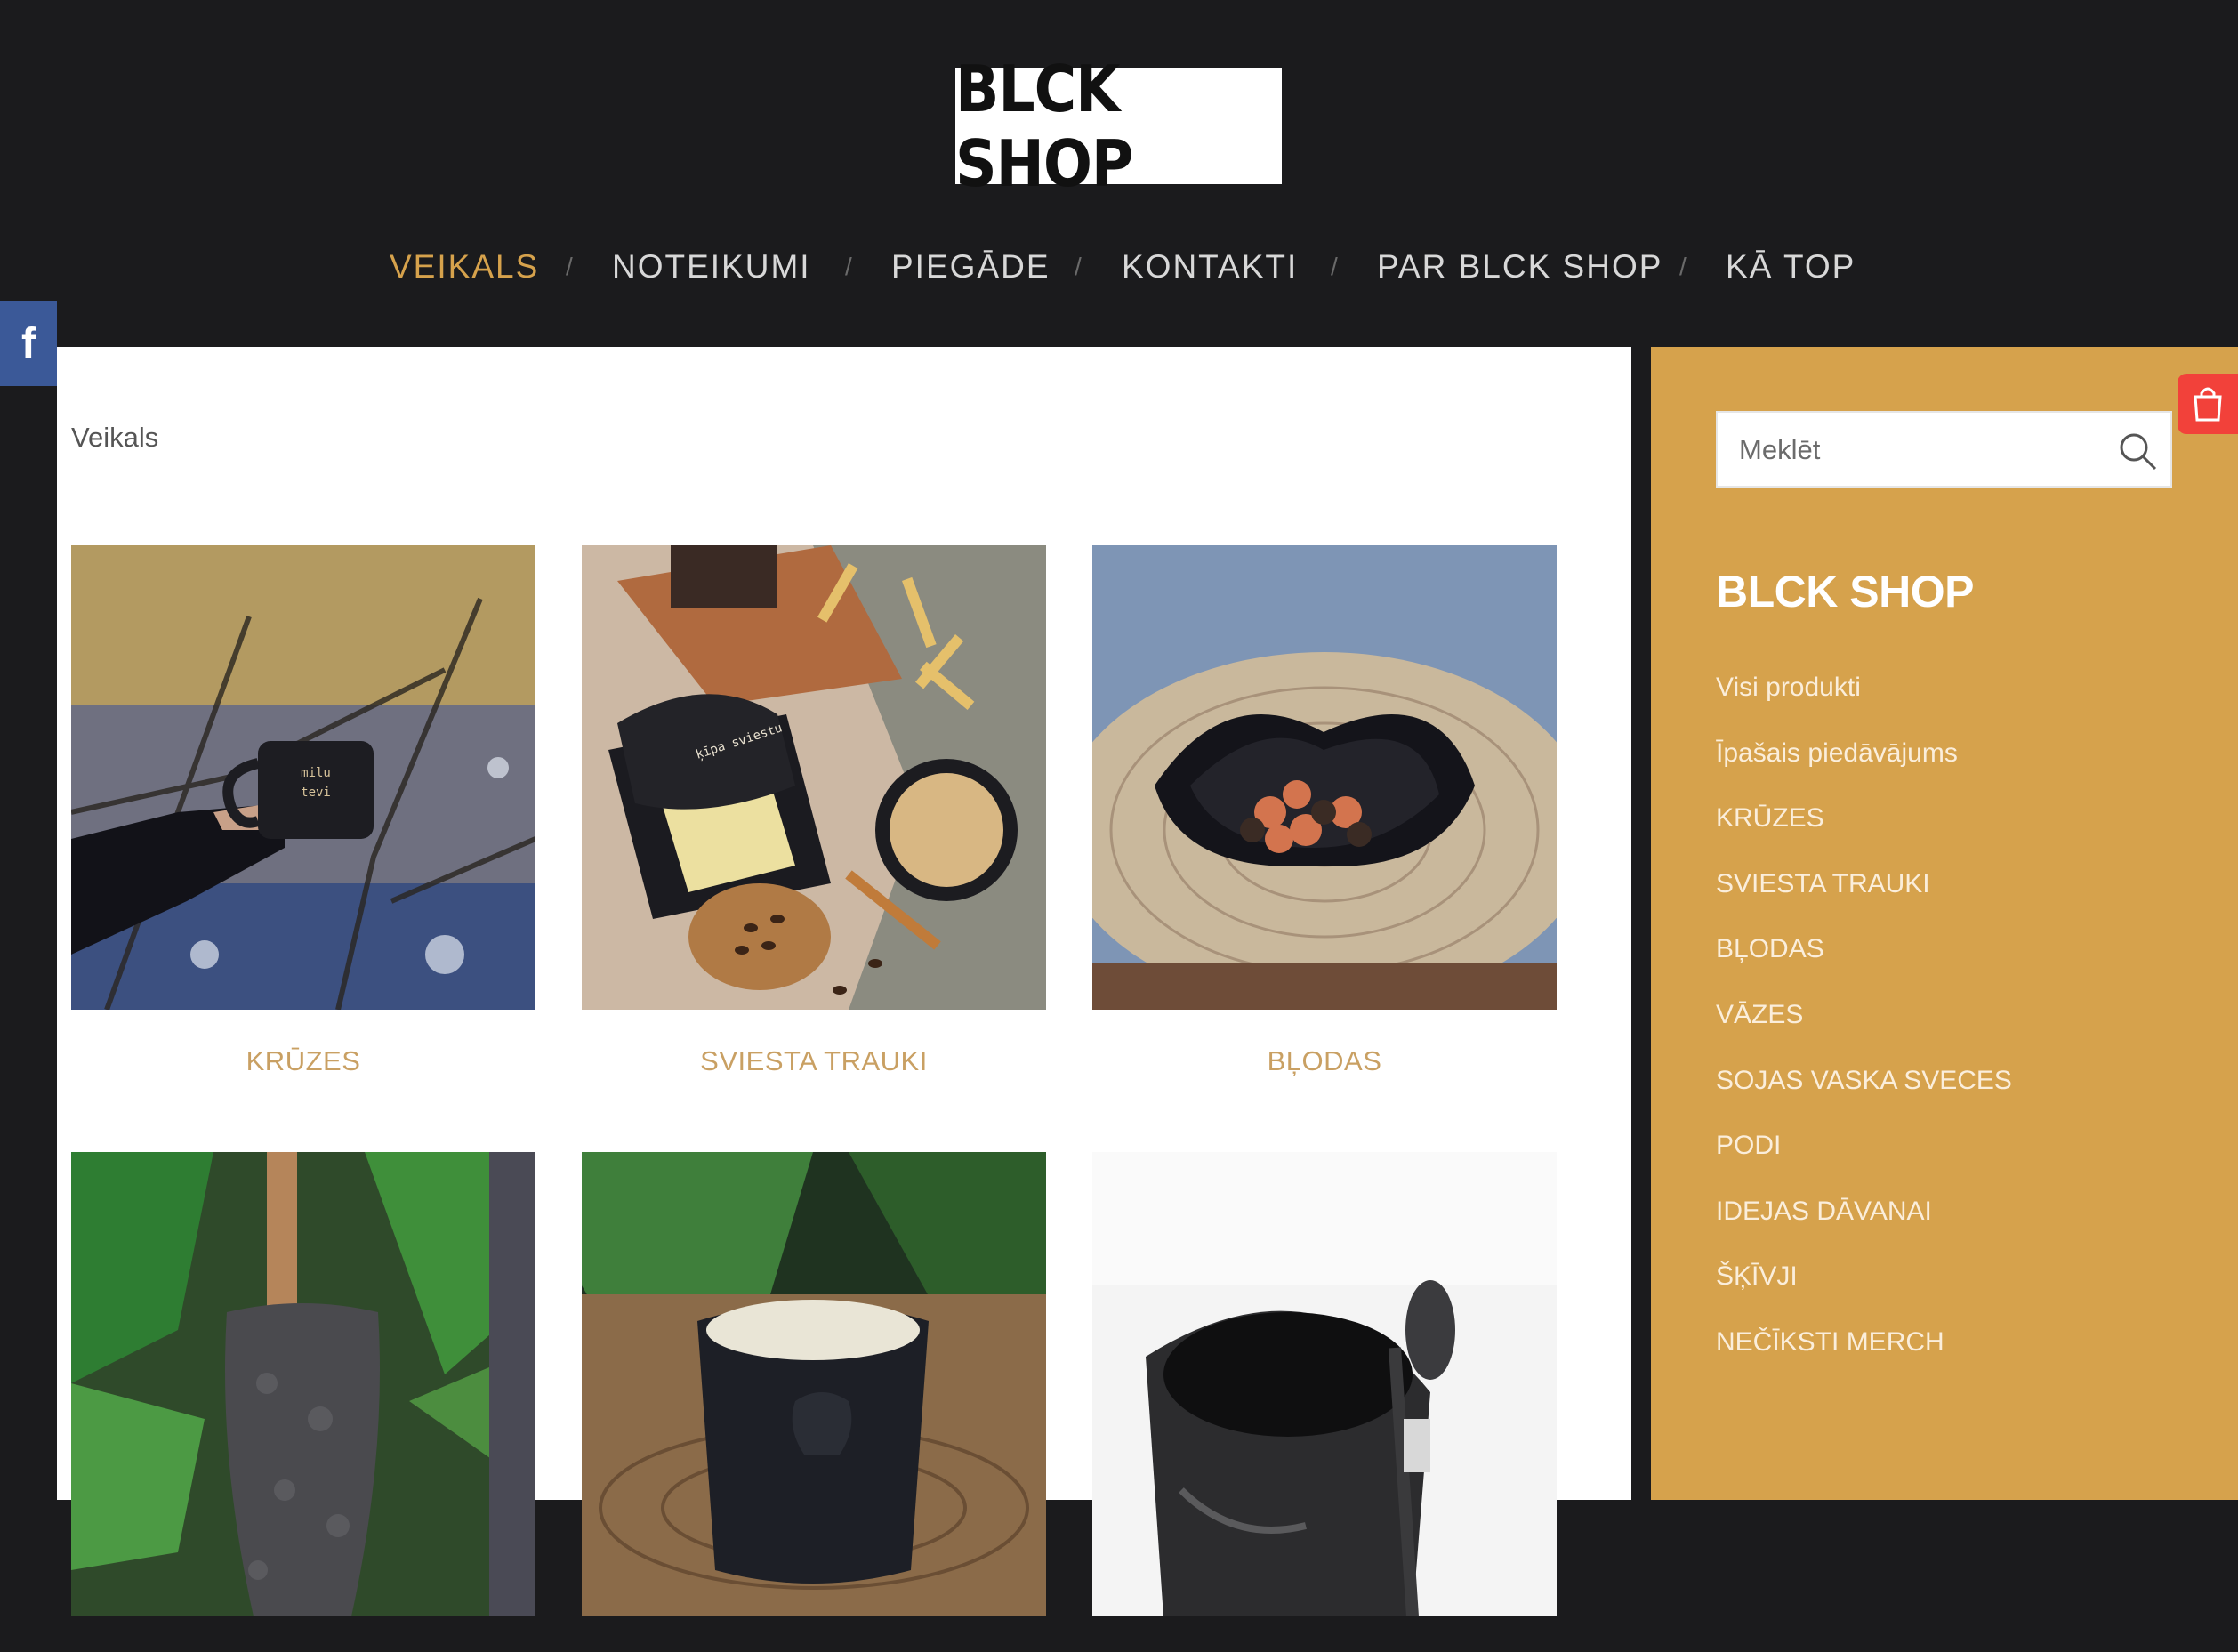 The image size is (2238, 1652). What do you see at coordinates (465, 267) in the screenshot?
I see `nav-veikals: VEIKALS` at bounding box center [465, 267].